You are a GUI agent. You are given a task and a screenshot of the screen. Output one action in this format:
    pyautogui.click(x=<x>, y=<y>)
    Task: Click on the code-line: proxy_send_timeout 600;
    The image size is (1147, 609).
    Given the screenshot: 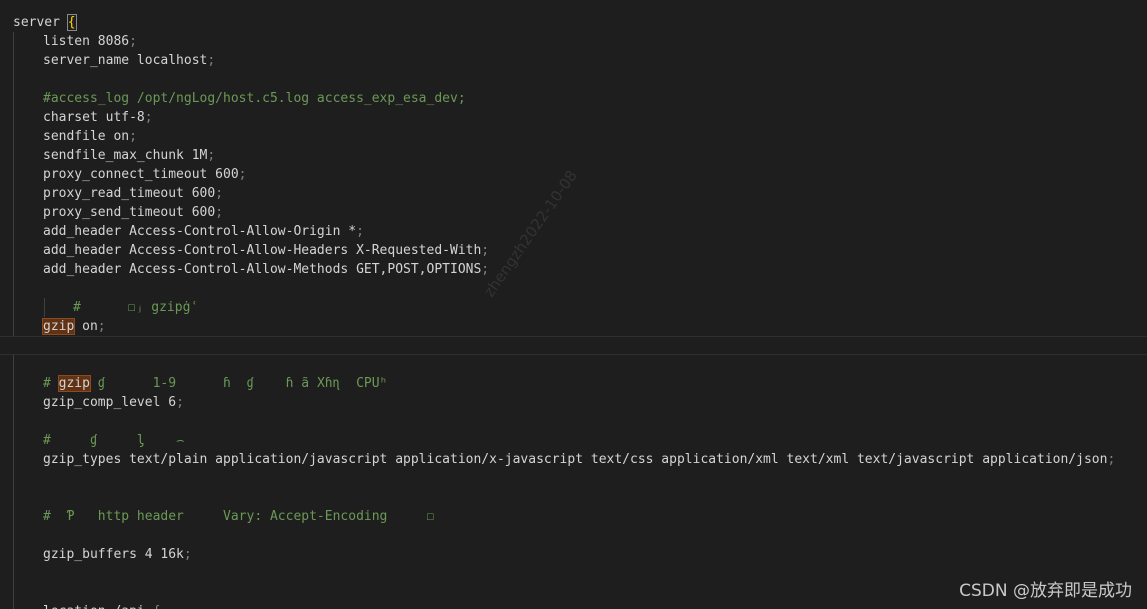 What is the action you would take?
    pyautogui.click(x=573, y=212)
    